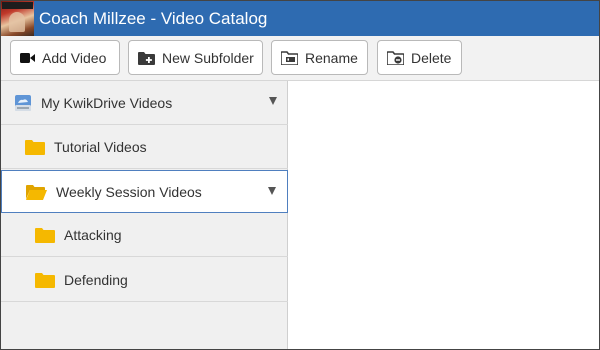  What do you see at coordinates (208, 57) in the screenshot?
I see `new-subfolder-label: New Subfolder` at bounding box center [208, 57].